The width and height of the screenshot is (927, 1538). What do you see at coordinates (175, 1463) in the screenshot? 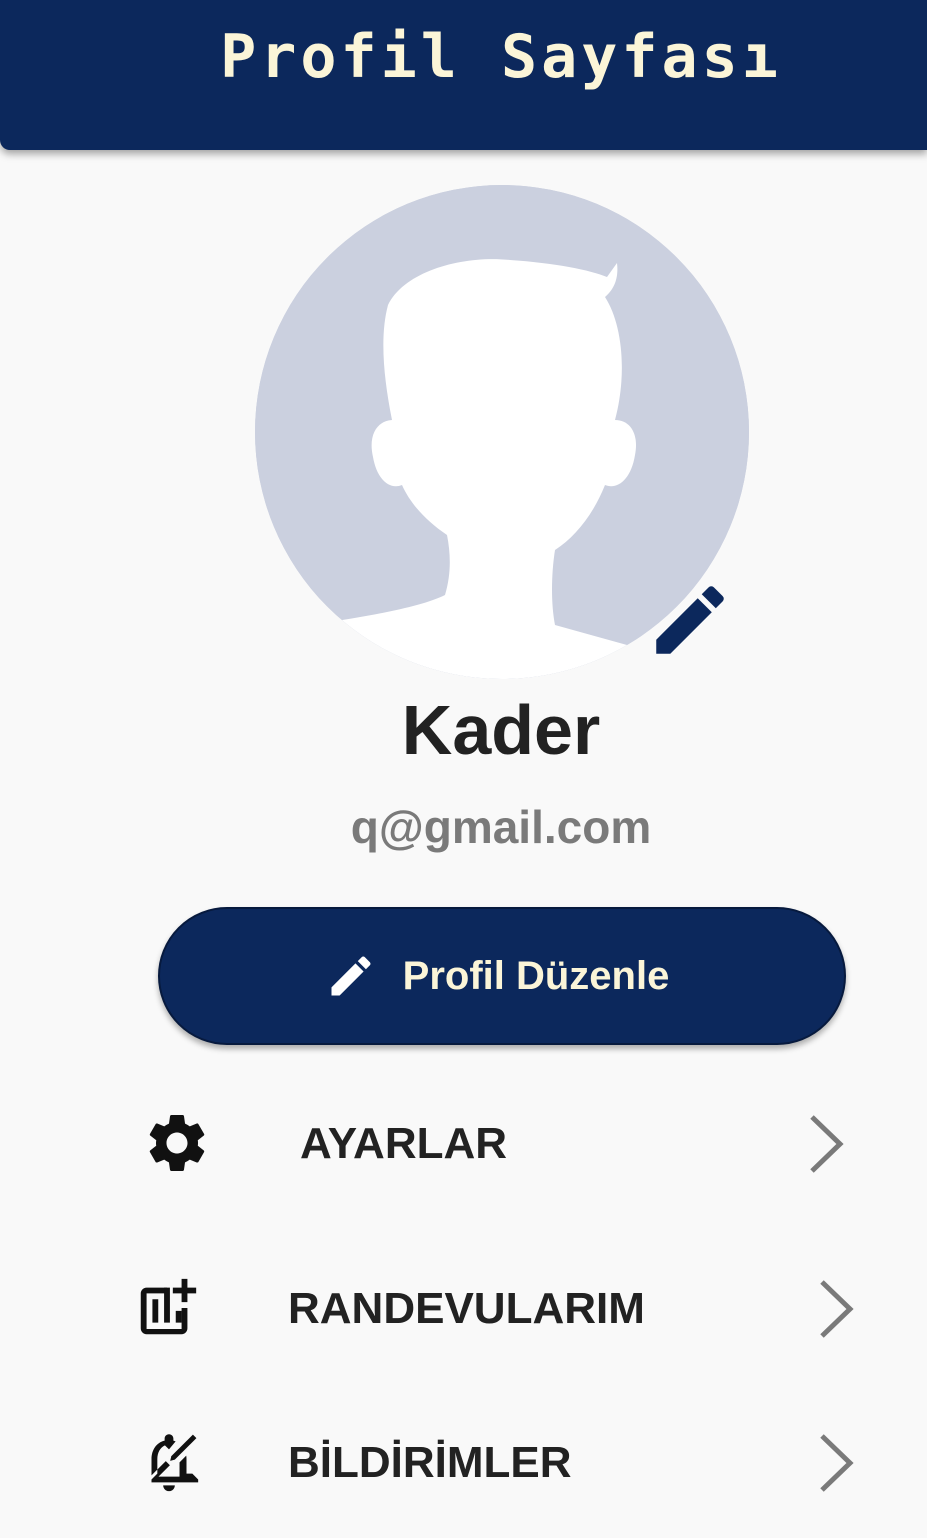
I see `bell-edit-icon` at bounding box center [175, 1463].